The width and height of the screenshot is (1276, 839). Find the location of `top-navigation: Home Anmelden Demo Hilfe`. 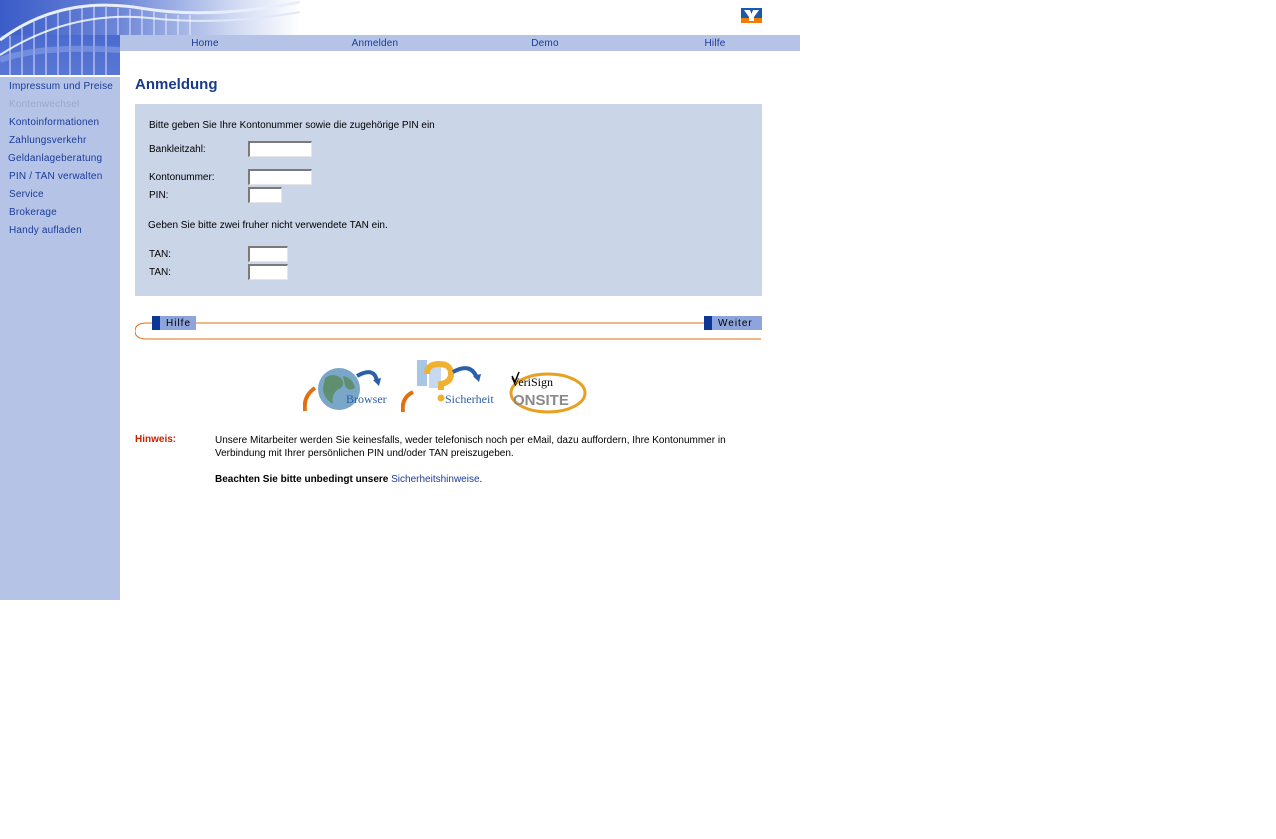

top-navigation: Home Anmelden Demo Hilfe is located at coordinates (460, 43).